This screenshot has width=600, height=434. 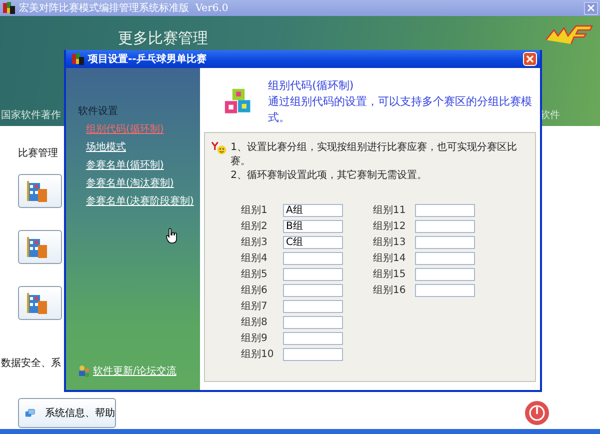 I want to click on sidebar-link: 参赛名单(循环制), so click(x=143, y=165).